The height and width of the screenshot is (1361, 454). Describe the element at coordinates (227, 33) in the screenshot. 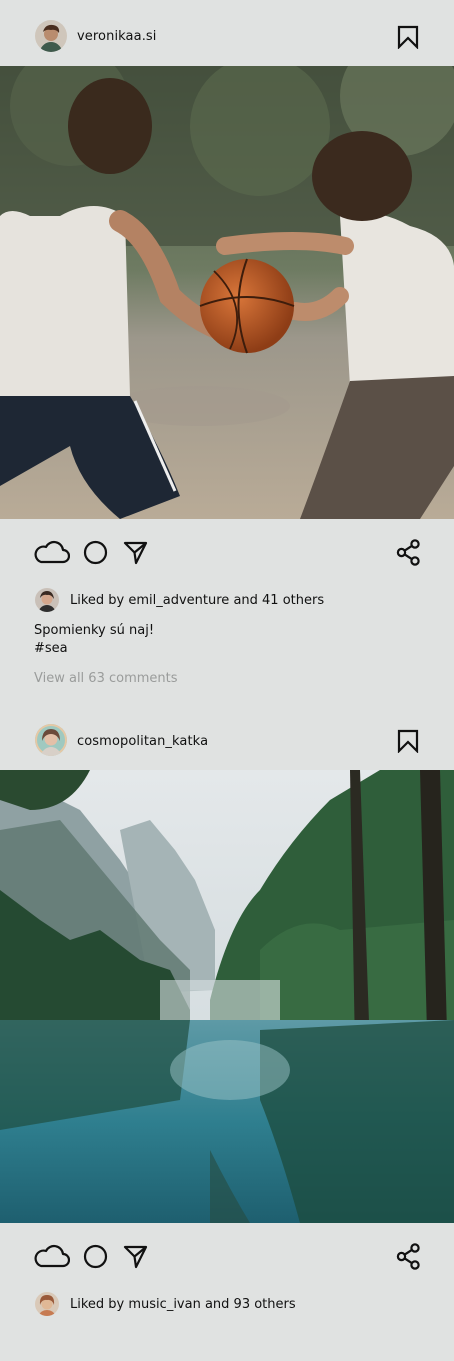

I see `post-header: veronikaa.si` at that location.